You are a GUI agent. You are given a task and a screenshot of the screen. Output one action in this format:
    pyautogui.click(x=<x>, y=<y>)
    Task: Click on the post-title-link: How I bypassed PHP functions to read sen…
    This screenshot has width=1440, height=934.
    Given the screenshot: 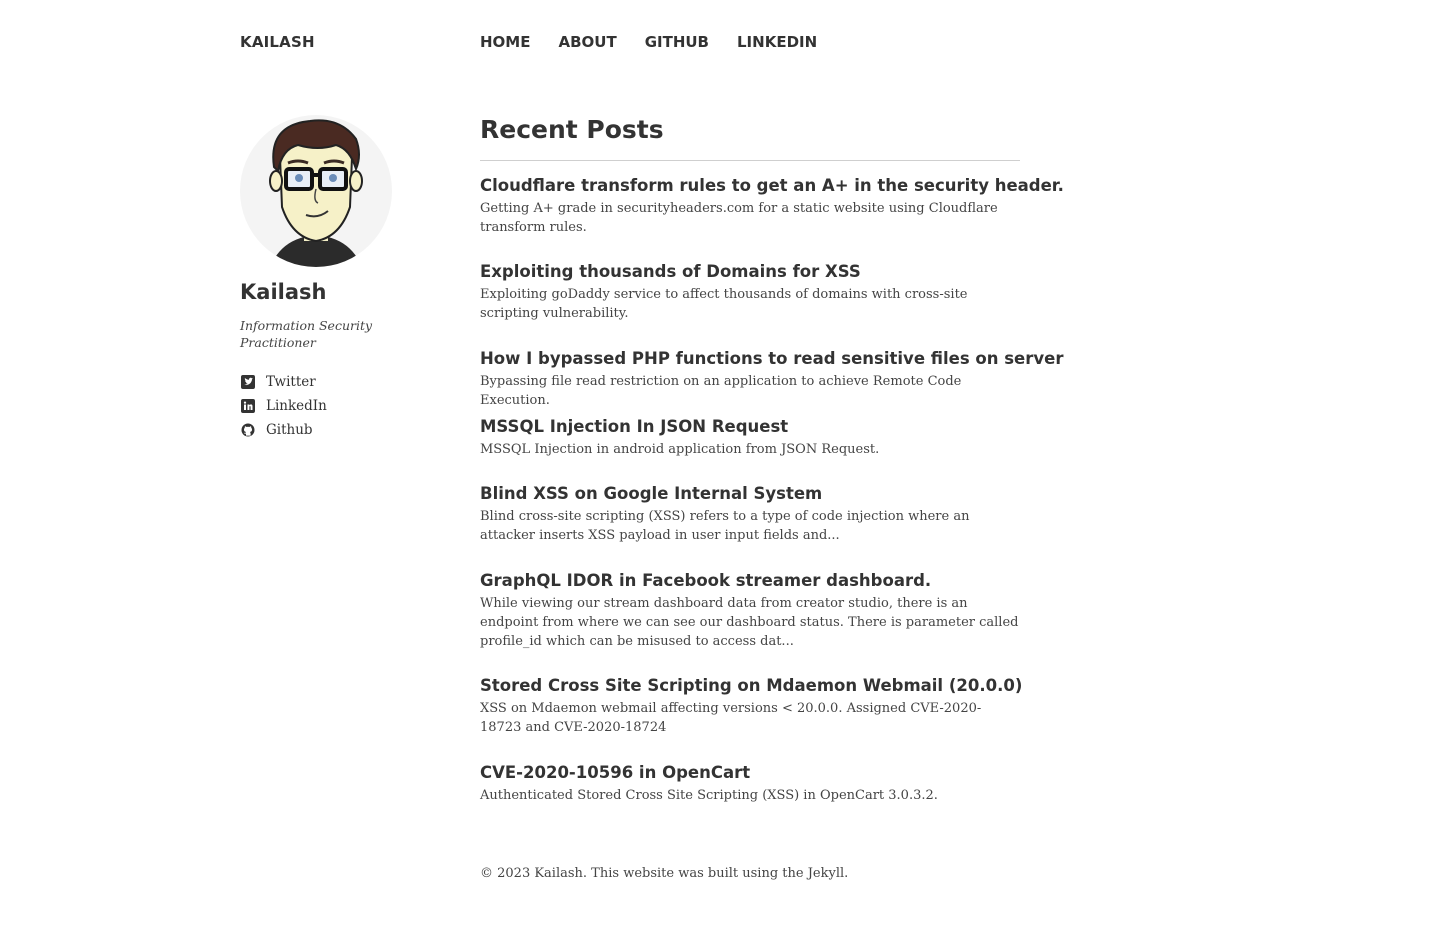 What is the action you would take?
    pyautogui.click(x=771, y=359)
    